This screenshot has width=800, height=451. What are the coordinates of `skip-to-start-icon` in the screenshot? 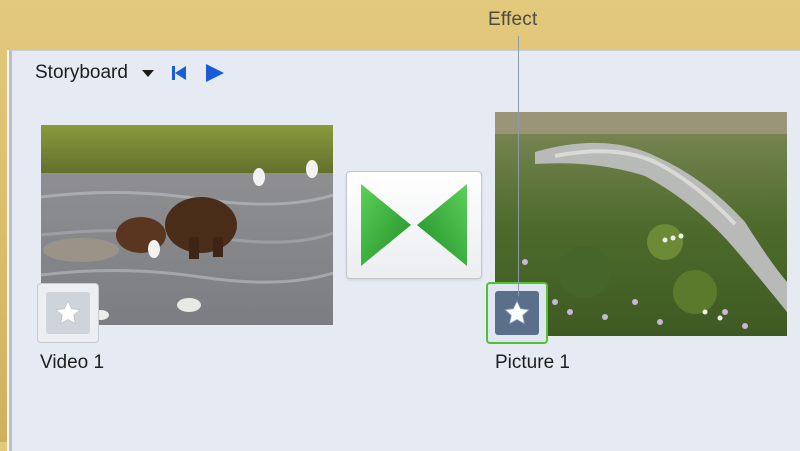 It's located at (178, 73).